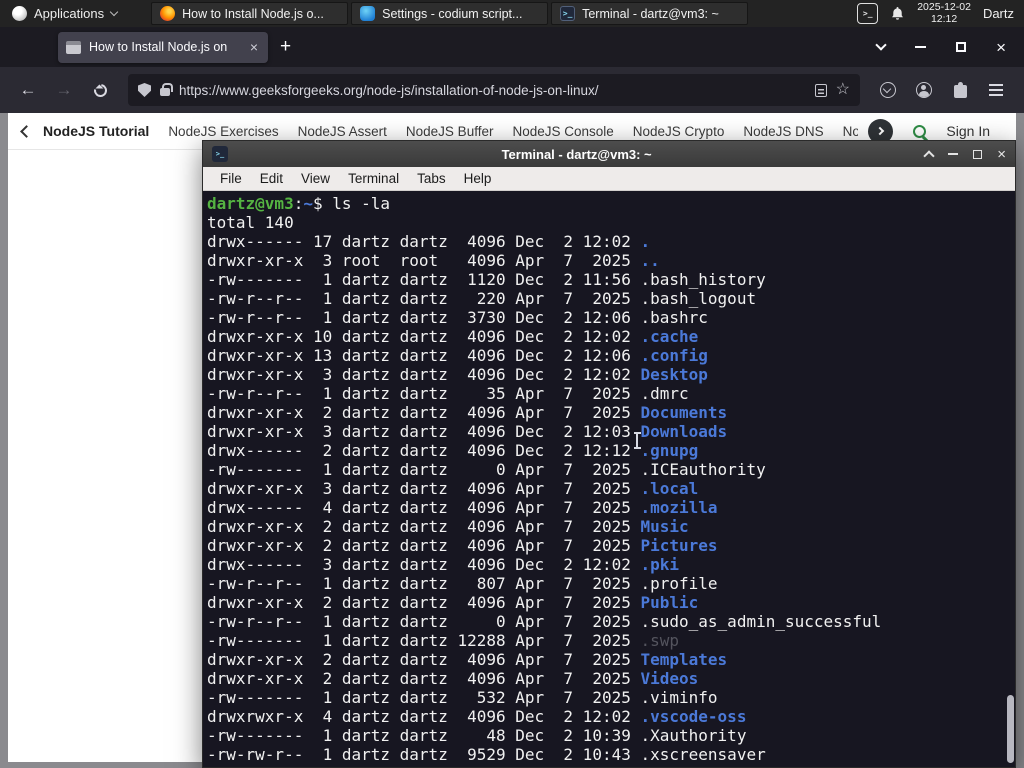  I want to click on bookmark-star-icon: ☆, so click(843, 90).